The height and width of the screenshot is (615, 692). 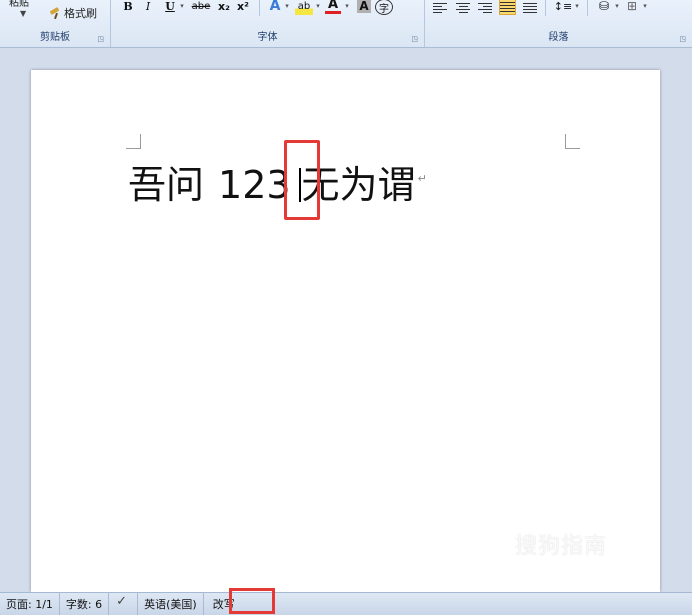 I want to click on clipboard-group-label: 剪贴板, so click(x=55, y=37).